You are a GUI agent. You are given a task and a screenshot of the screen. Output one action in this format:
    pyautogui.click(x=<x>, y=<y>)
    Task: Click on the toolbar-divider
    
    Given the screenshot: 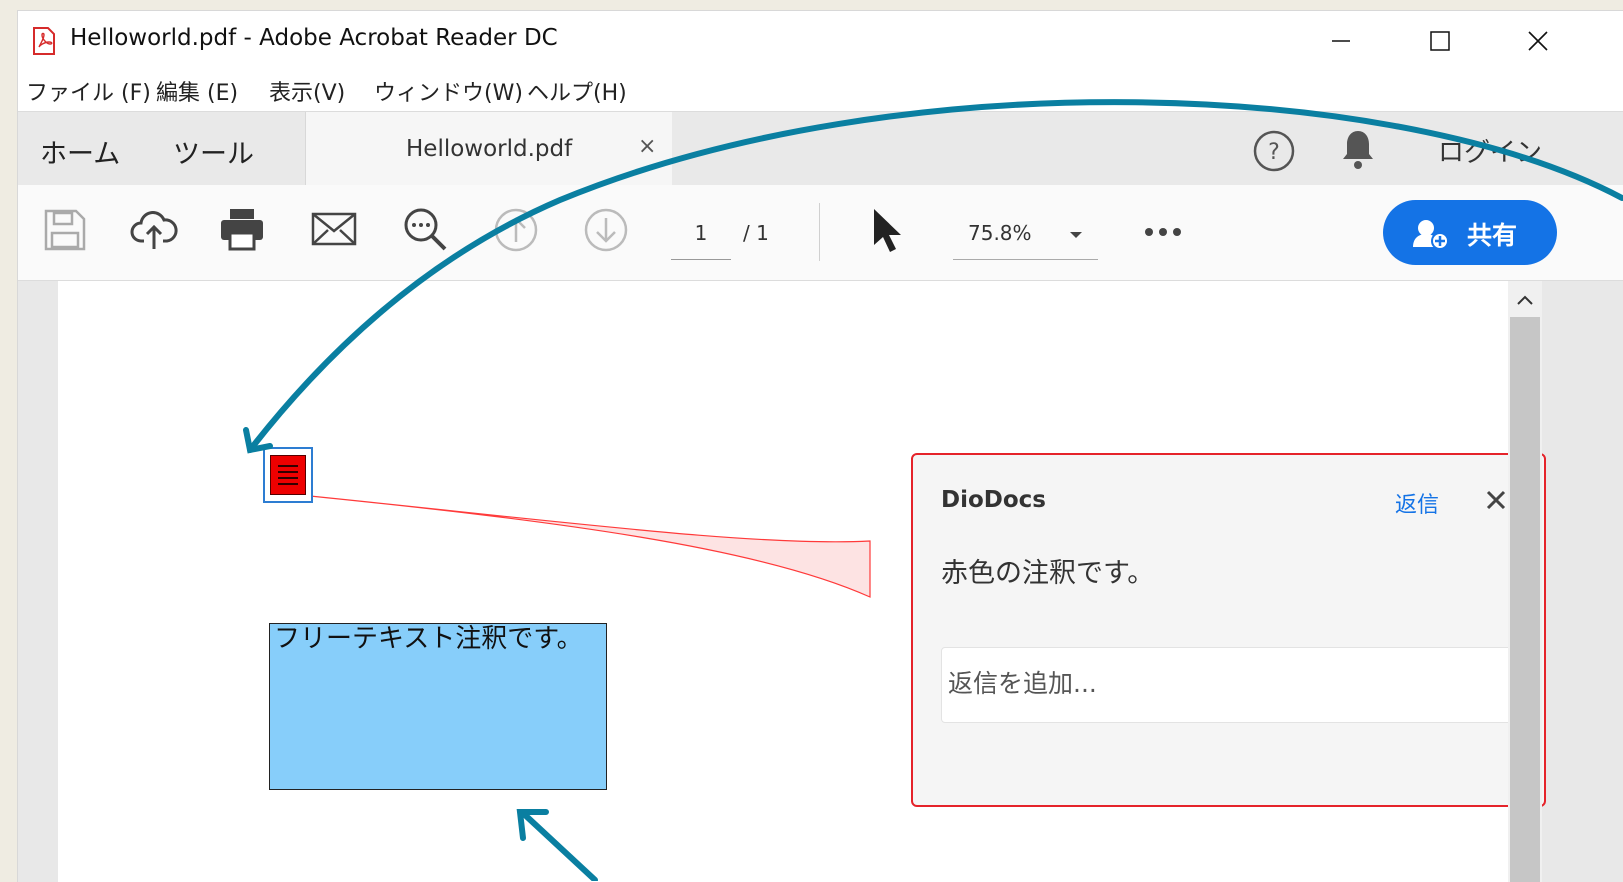 What is the action you would take?
    pyautogui.click(x=819, y=232)
    